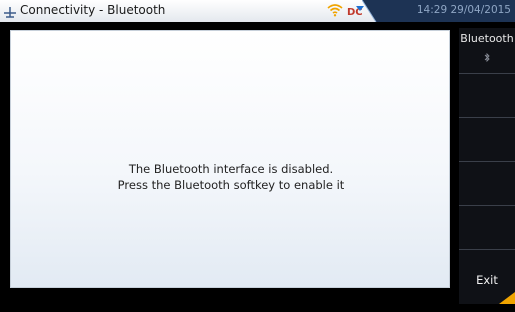 This screenshot has height=312, width=515. I want to click on softkey-panel: Bluetooth Exit, so click(487, 166).